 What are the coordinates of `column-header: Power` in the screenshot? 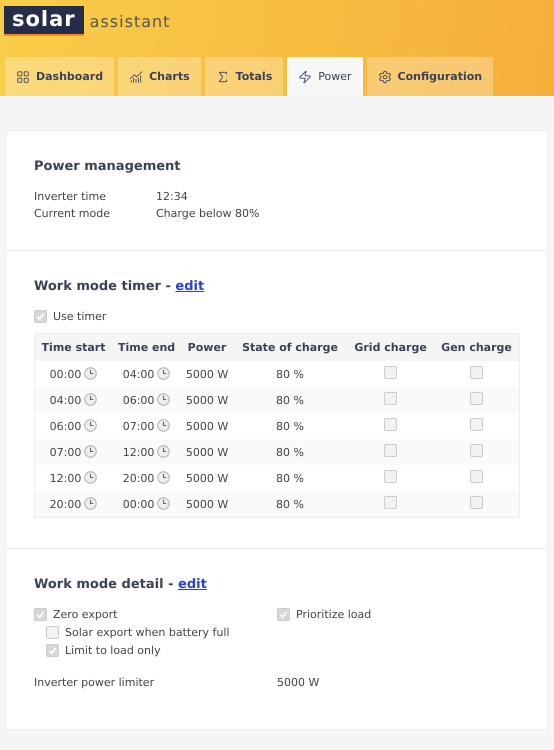 It's located at (207, 347).